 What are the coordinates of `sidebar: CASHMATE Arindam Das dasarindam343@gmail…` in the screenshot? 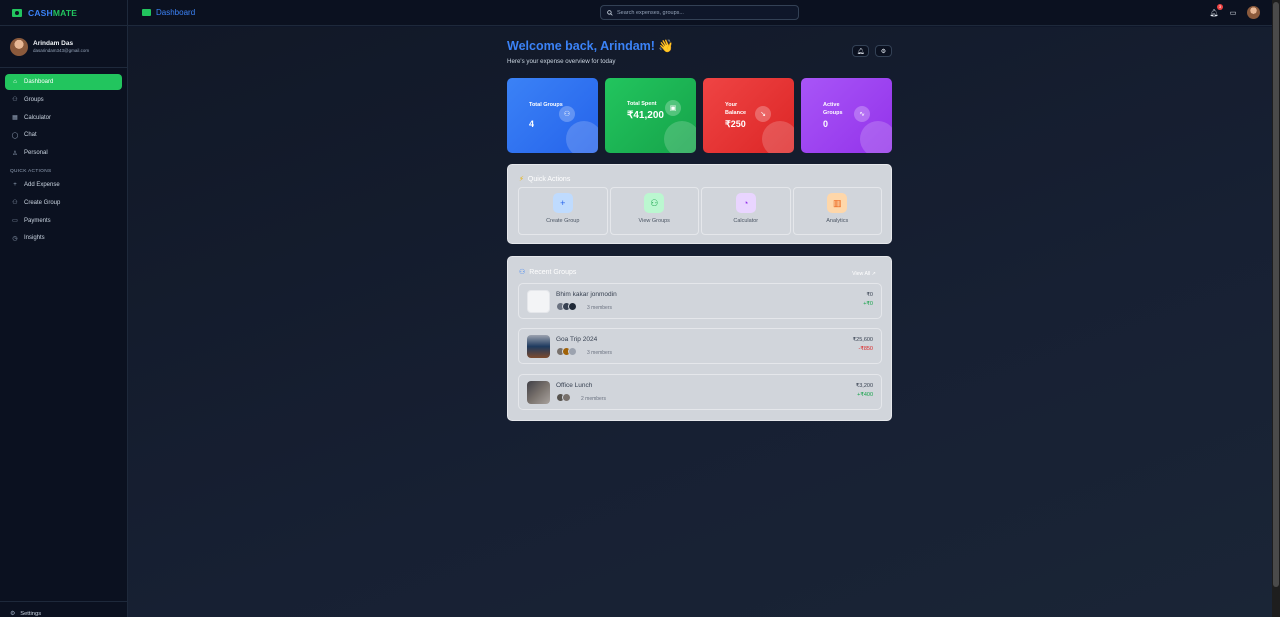 It's located at (64, 308).